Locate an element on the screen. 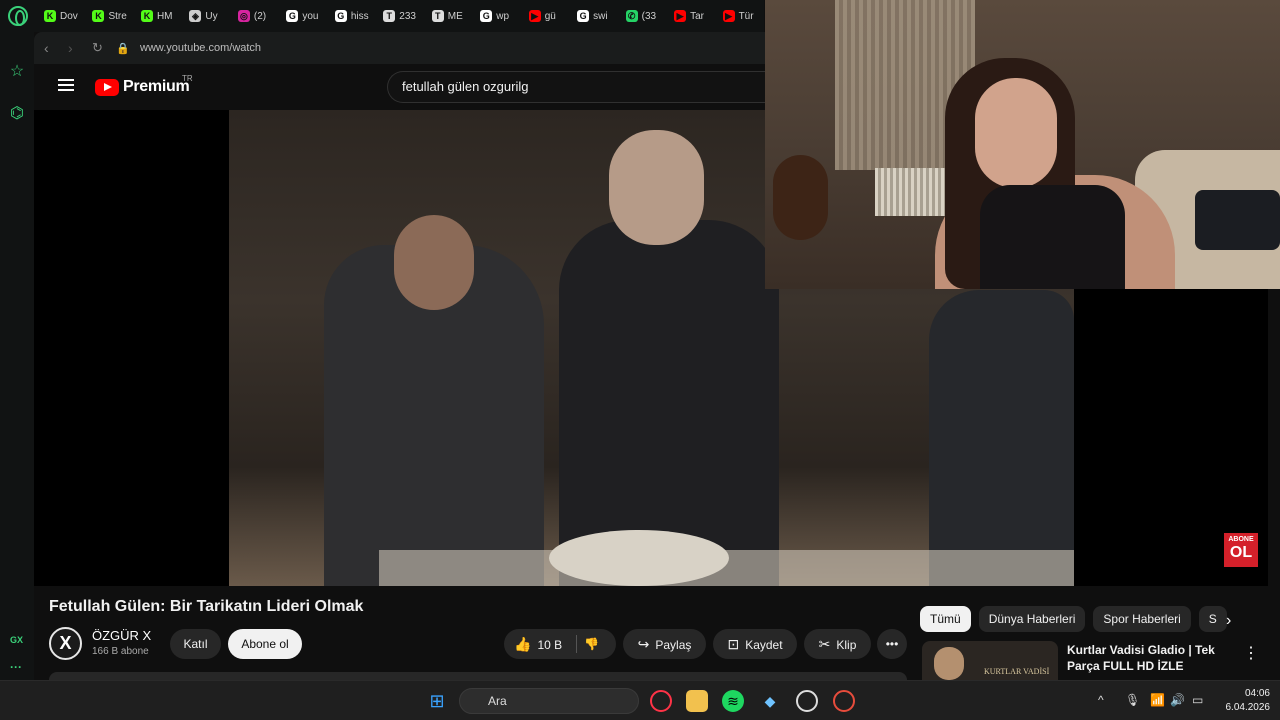 This screenshot has height=720, width=1280. gx-control-icon: ⌬ is located at coordinates (17, 114).